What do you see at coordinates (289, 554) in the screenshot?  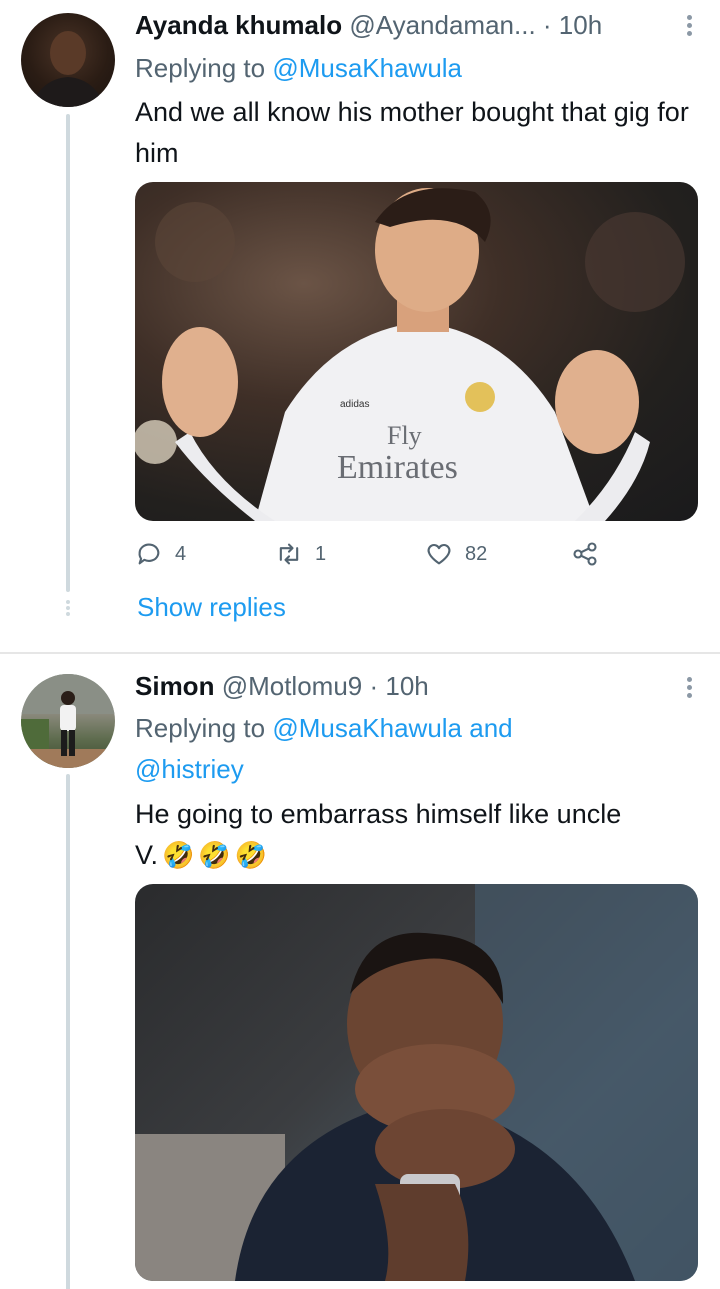 I see `retweet-icon` at bounding box center [289, 554].